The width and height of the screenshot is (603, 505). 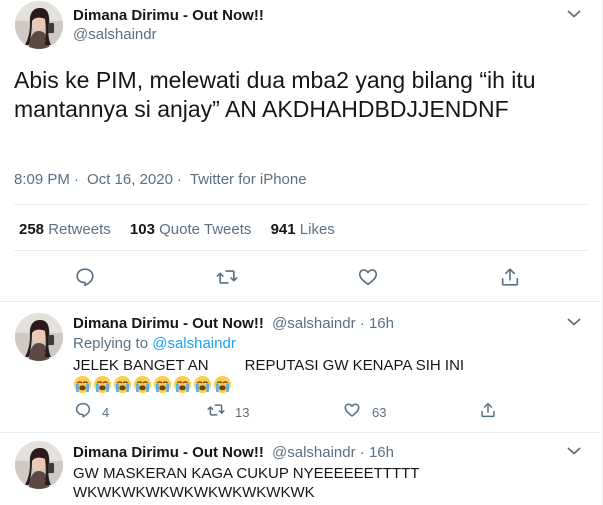 I want to click on retweets-stat: 258 Retweets, so click(x=65, y=229).